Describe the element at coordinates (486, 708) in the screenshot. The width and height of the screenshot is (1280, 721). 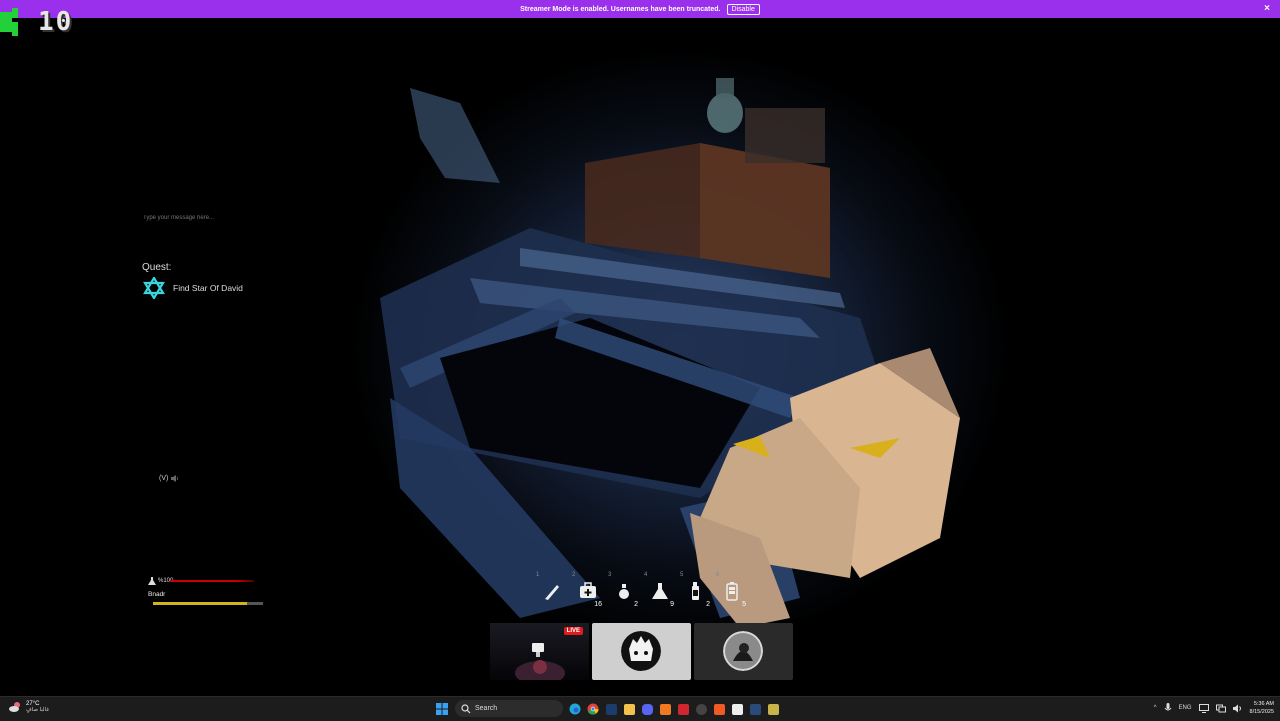
I see `search-label: Search` at that location.